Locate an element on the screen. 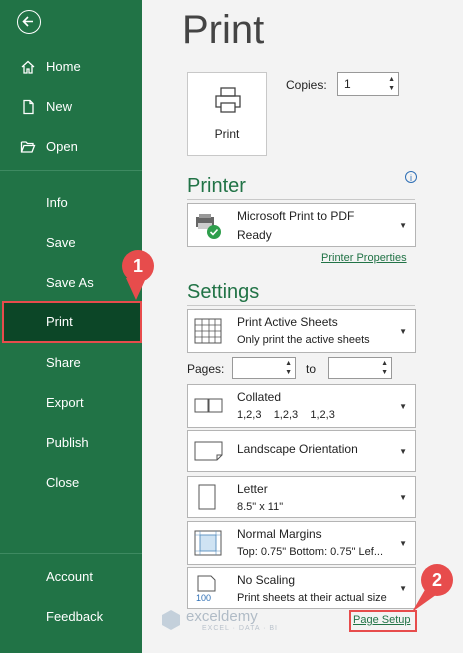  printer-divider is located at coordinates (301, 199).